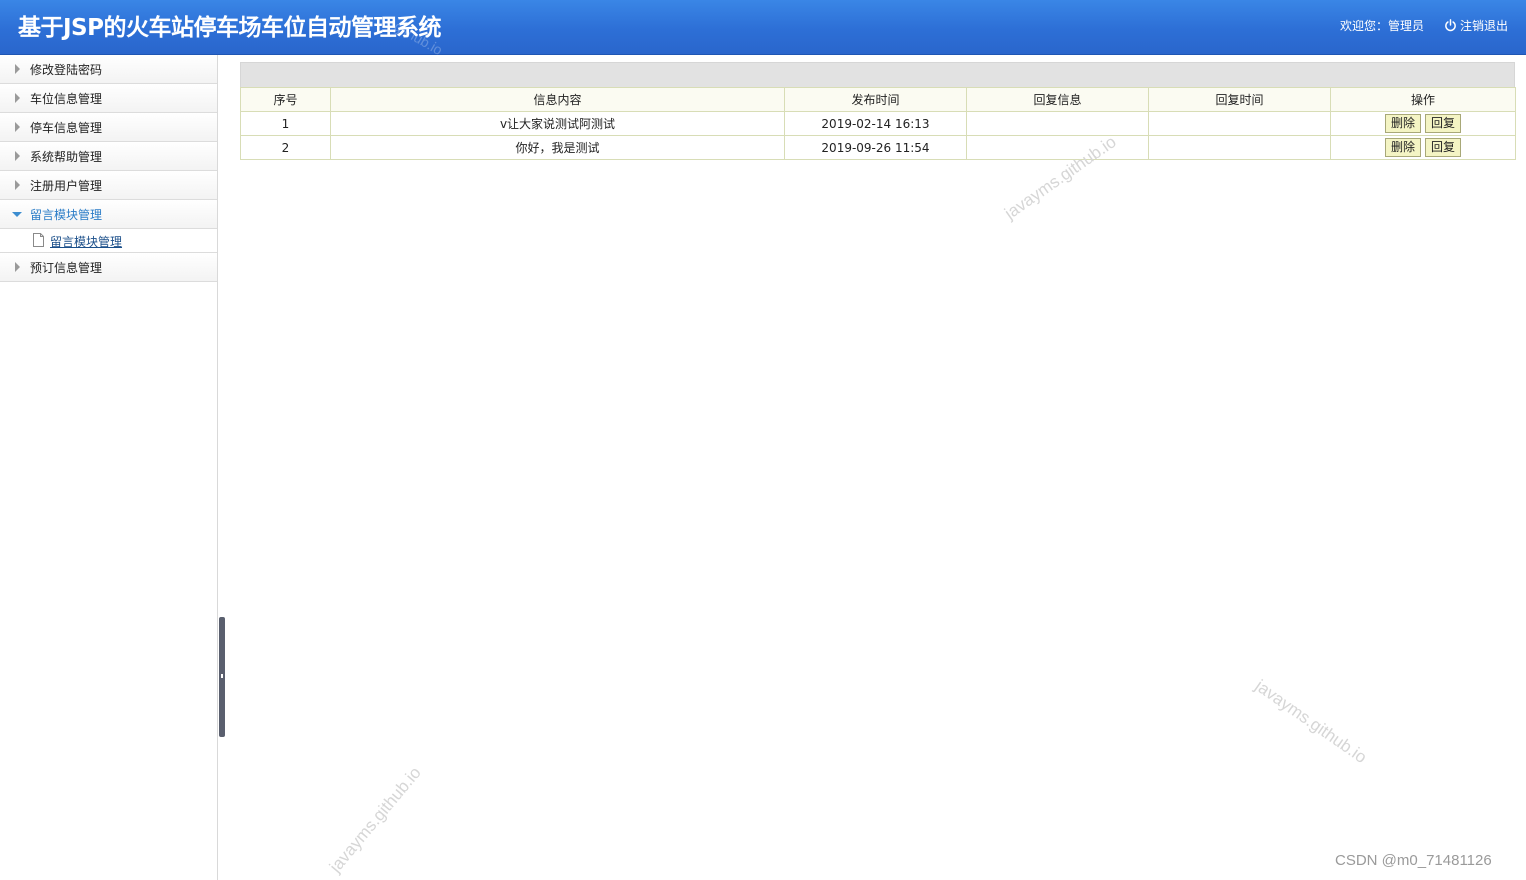  What do you see at coordinates (66, 70) in the screenshot?
I see `sidebar-item-label: 修改登陆密码` at bounding box center [66, 70].